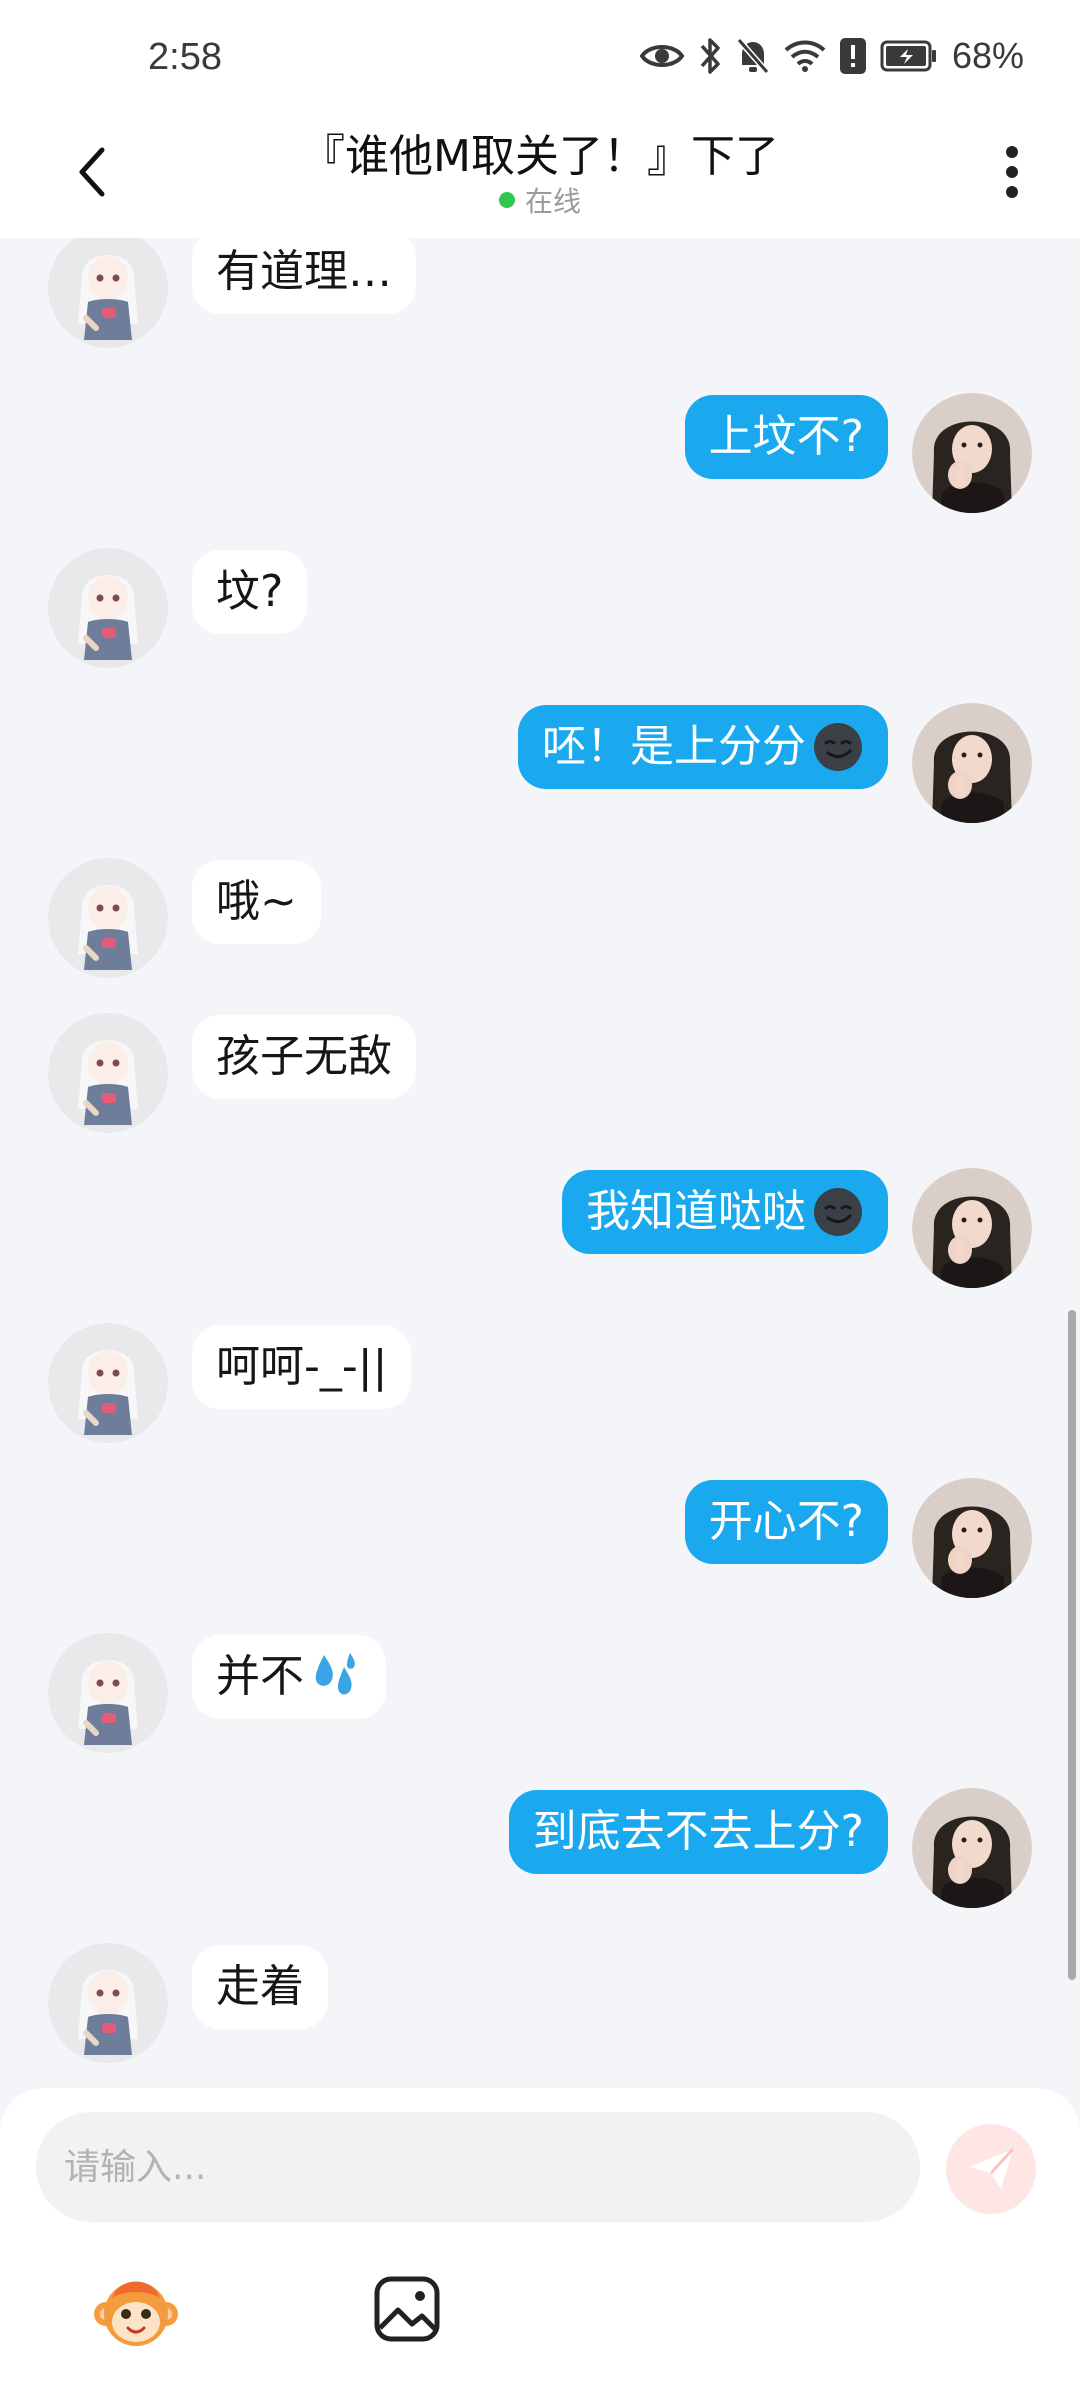 This screenshot has height=2400, width=1080. What do you see at coordinates (540, 613) in the screenshot?
I see `incoming-message-row: 坟?` at bounding box center [540, 613].